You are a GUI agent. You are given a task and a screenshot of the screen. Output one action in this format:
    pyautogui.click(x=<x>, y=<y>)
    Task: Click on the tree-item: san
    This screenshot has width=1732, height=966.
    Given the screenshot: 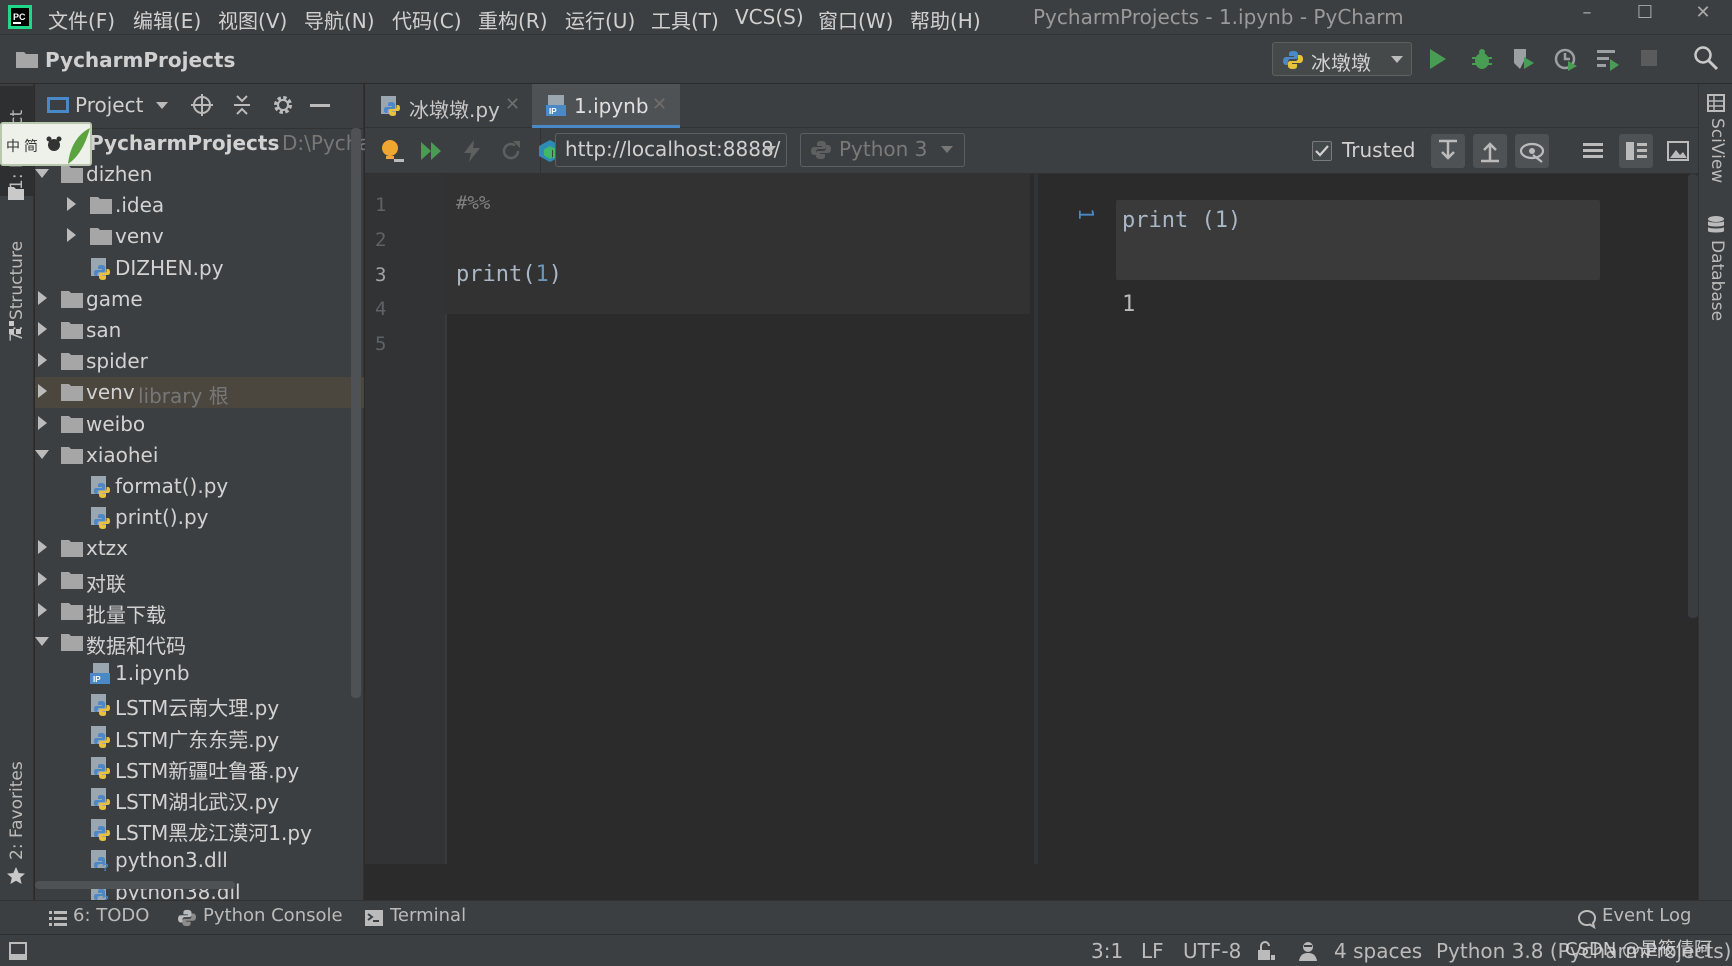 What is the action you would take?
    pyautogui.click(x=199, y=330)
    